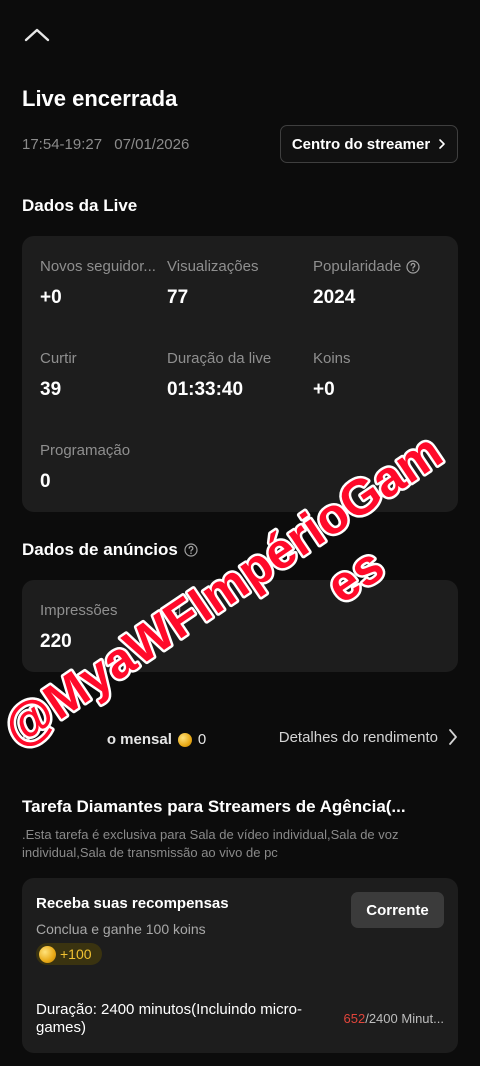 The width and height of the screenshot is (480, 1066). Describe the element at coordinates (62, 144) in the screenshot. I see `live-time-range: 17:54-19:27` at that location.